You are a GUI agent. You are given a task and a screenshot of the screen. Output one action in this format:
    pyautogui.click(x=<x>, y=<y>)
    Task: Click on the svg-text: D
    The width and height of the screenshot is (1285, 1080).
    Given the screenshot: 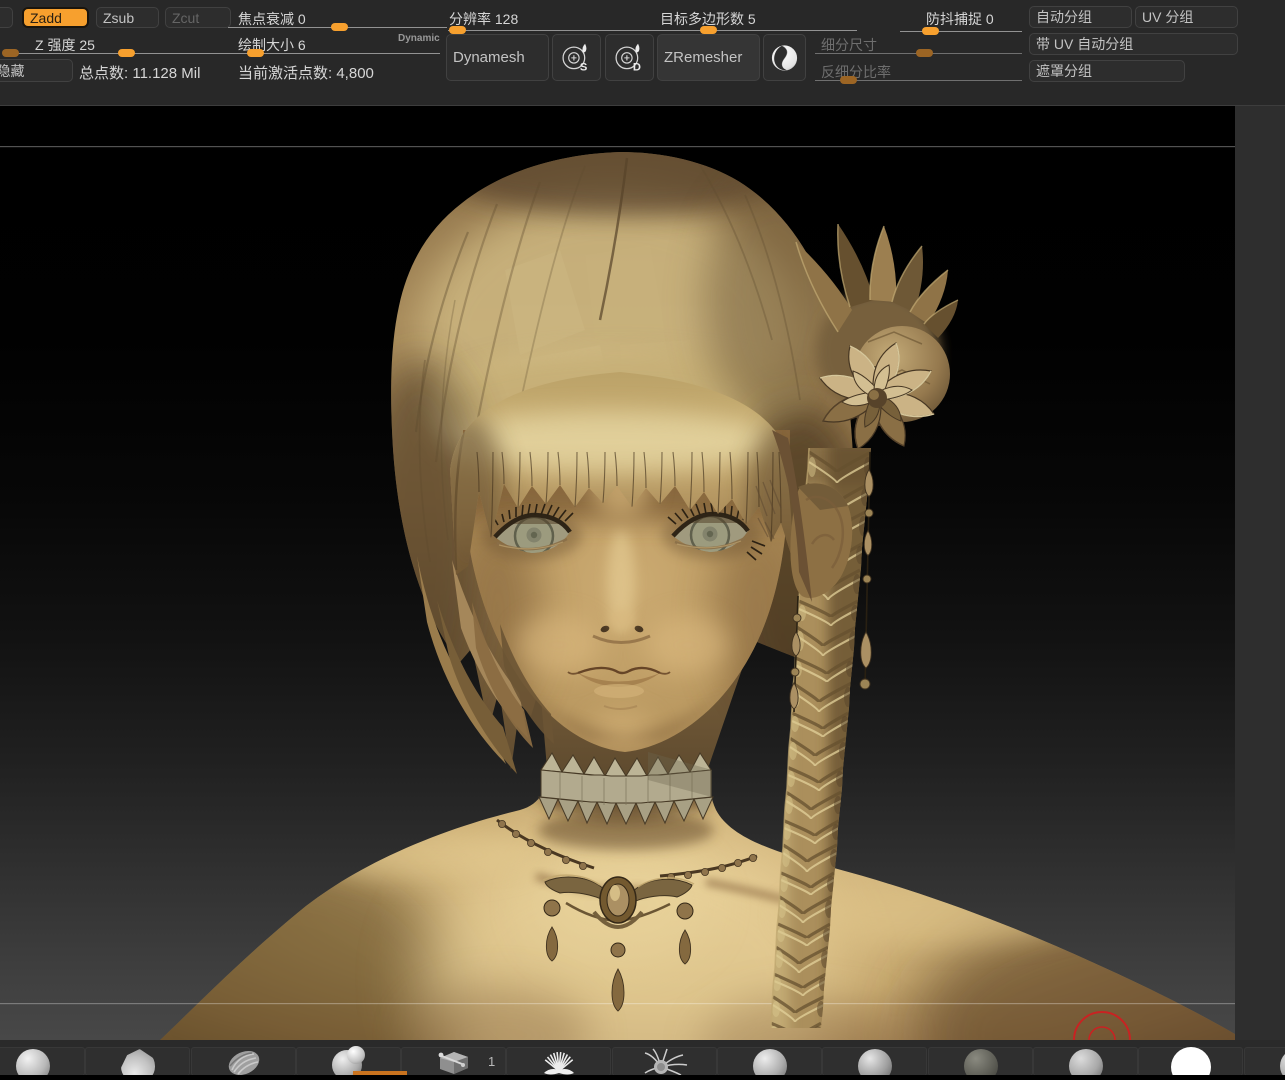 What is the action you would take?
    pyautogui.click(x=637, y=68)
    